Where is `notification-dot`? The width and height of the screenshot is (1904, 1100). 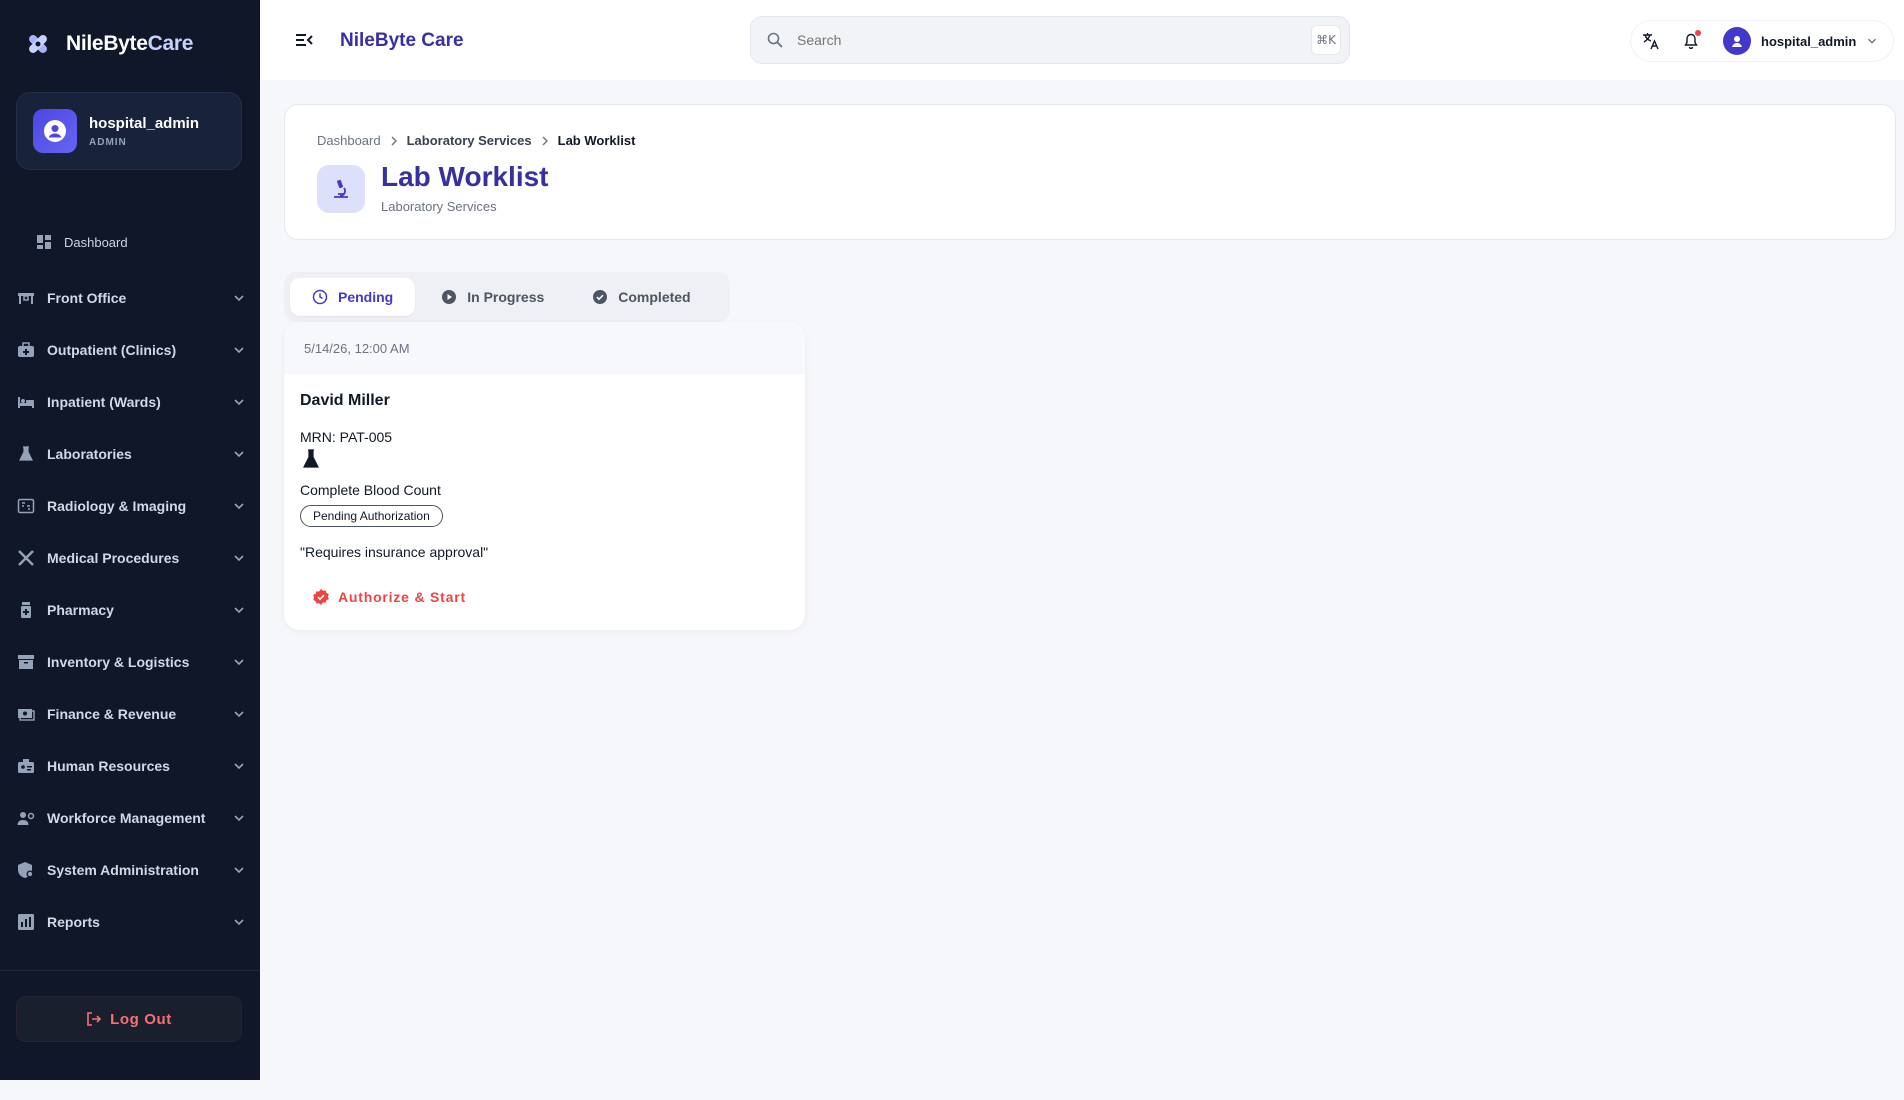 notification-dot is located at coordinates (1698, 33).